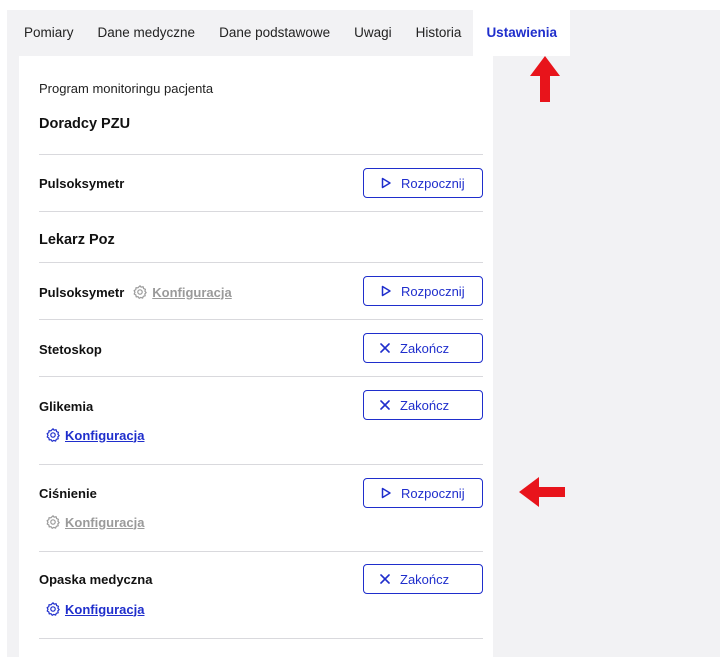  I want to click on group-title-lekarz-poz: Lekarz Poz, so click(77, 240).